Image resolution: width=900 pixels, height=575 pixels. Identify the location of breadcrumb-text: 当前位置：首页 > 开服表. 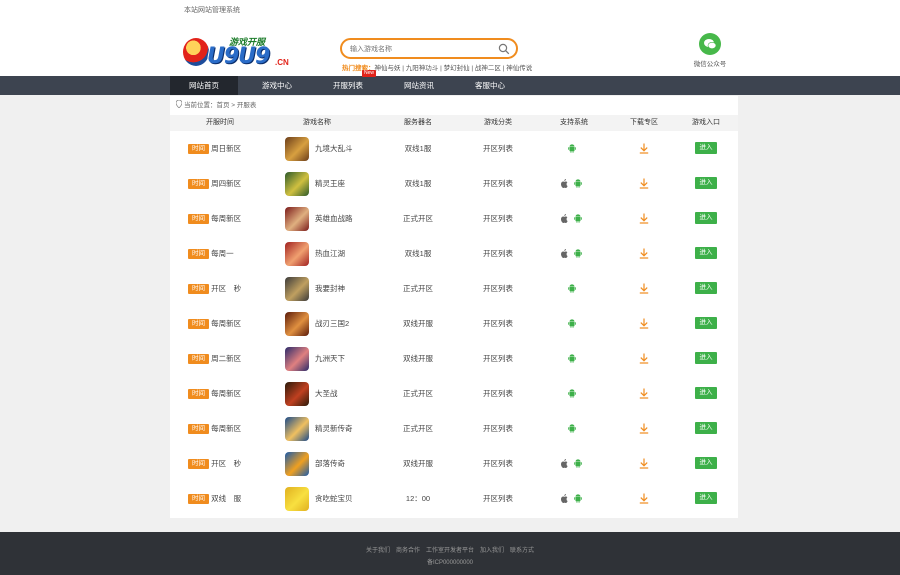
(220, 105).